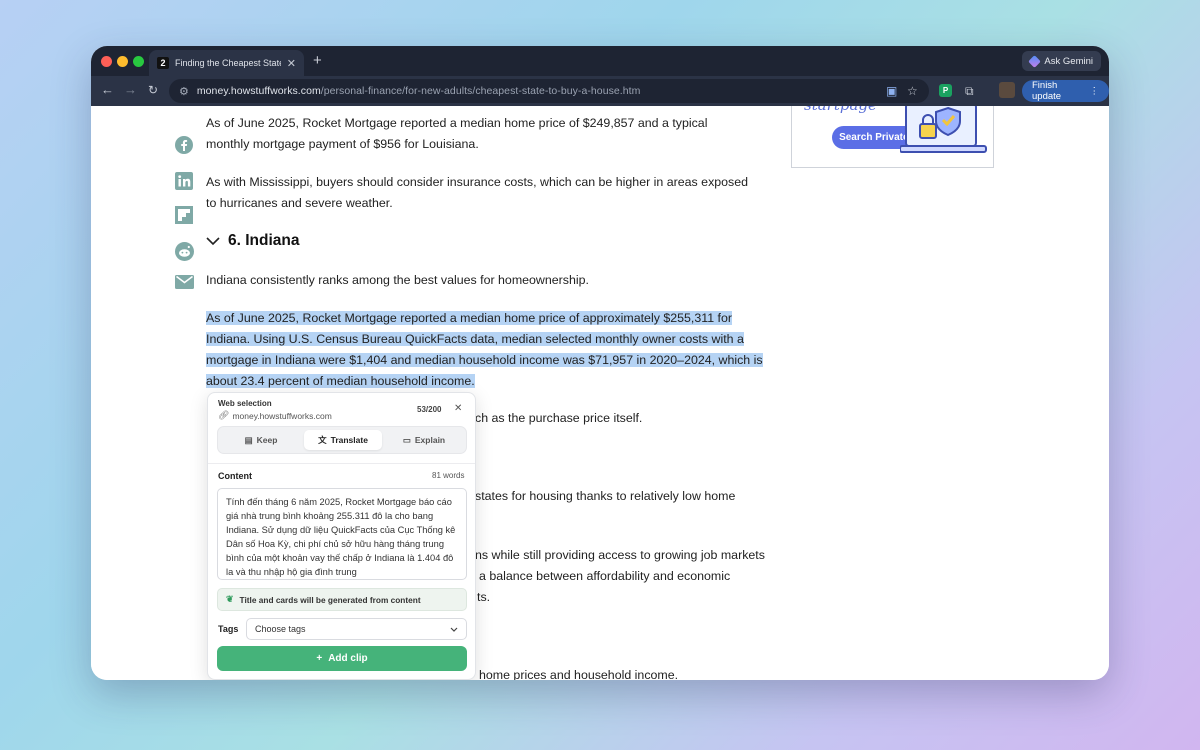 The width and height of the screenshot is (1200, 750). Describe the element at coordinates (912, 91) in the screenshot. I see `bookmark-star-icon: ☆` at that location.